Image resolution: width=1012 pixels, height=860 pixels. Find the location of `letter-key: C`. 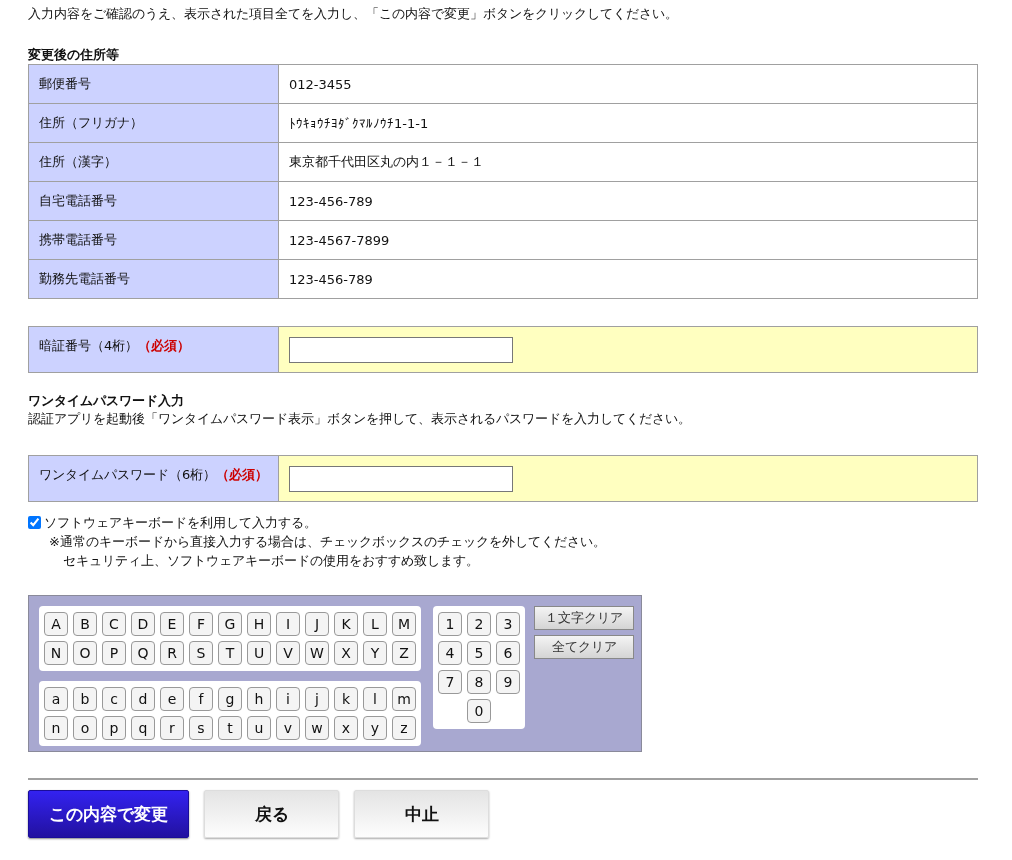

letter-key: C is located at coordinates (114, 624).